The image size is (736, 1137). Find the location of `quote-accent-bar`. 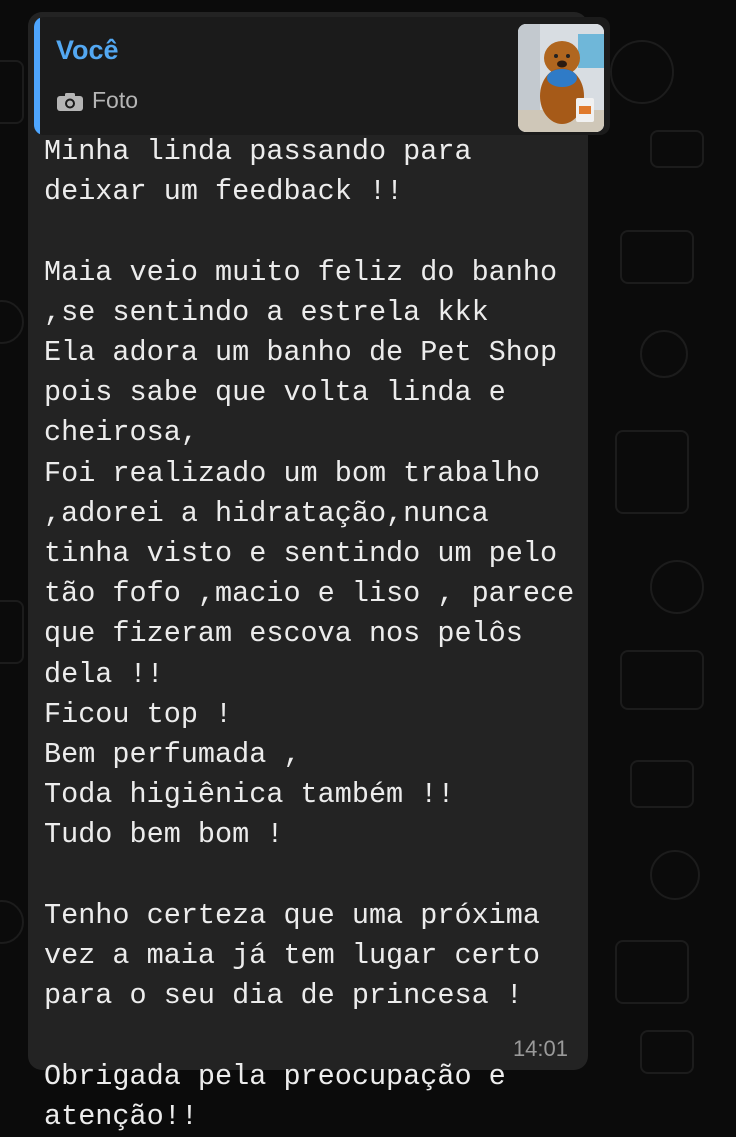

quote-accent-bar is located at coordinates (37, 76).